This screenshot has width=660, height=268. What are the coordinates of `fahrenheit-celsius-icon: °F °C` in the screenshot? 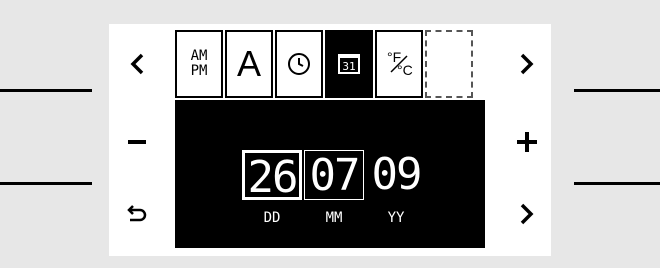 It's located at (400, 64).